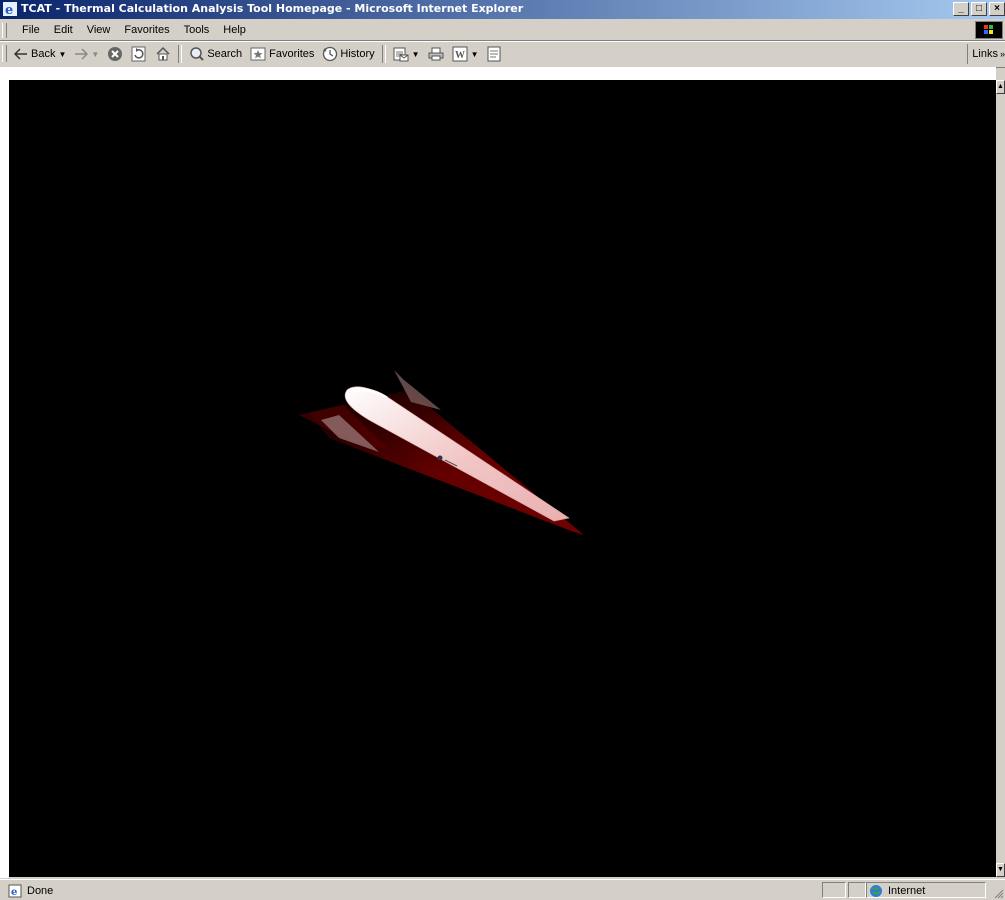  What do you see at coordinates (40, 890) in the screenshot?
I see `status-text: Done` at bounding box center [40, 890].